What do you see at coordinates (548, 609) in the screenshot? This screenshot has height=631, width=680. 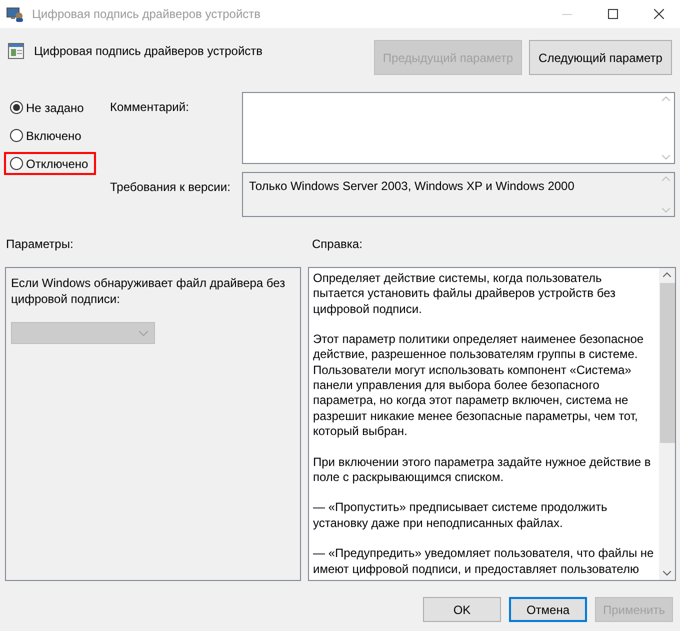 I see `dialog-button: Отмена` at bounding box center [548, 609].